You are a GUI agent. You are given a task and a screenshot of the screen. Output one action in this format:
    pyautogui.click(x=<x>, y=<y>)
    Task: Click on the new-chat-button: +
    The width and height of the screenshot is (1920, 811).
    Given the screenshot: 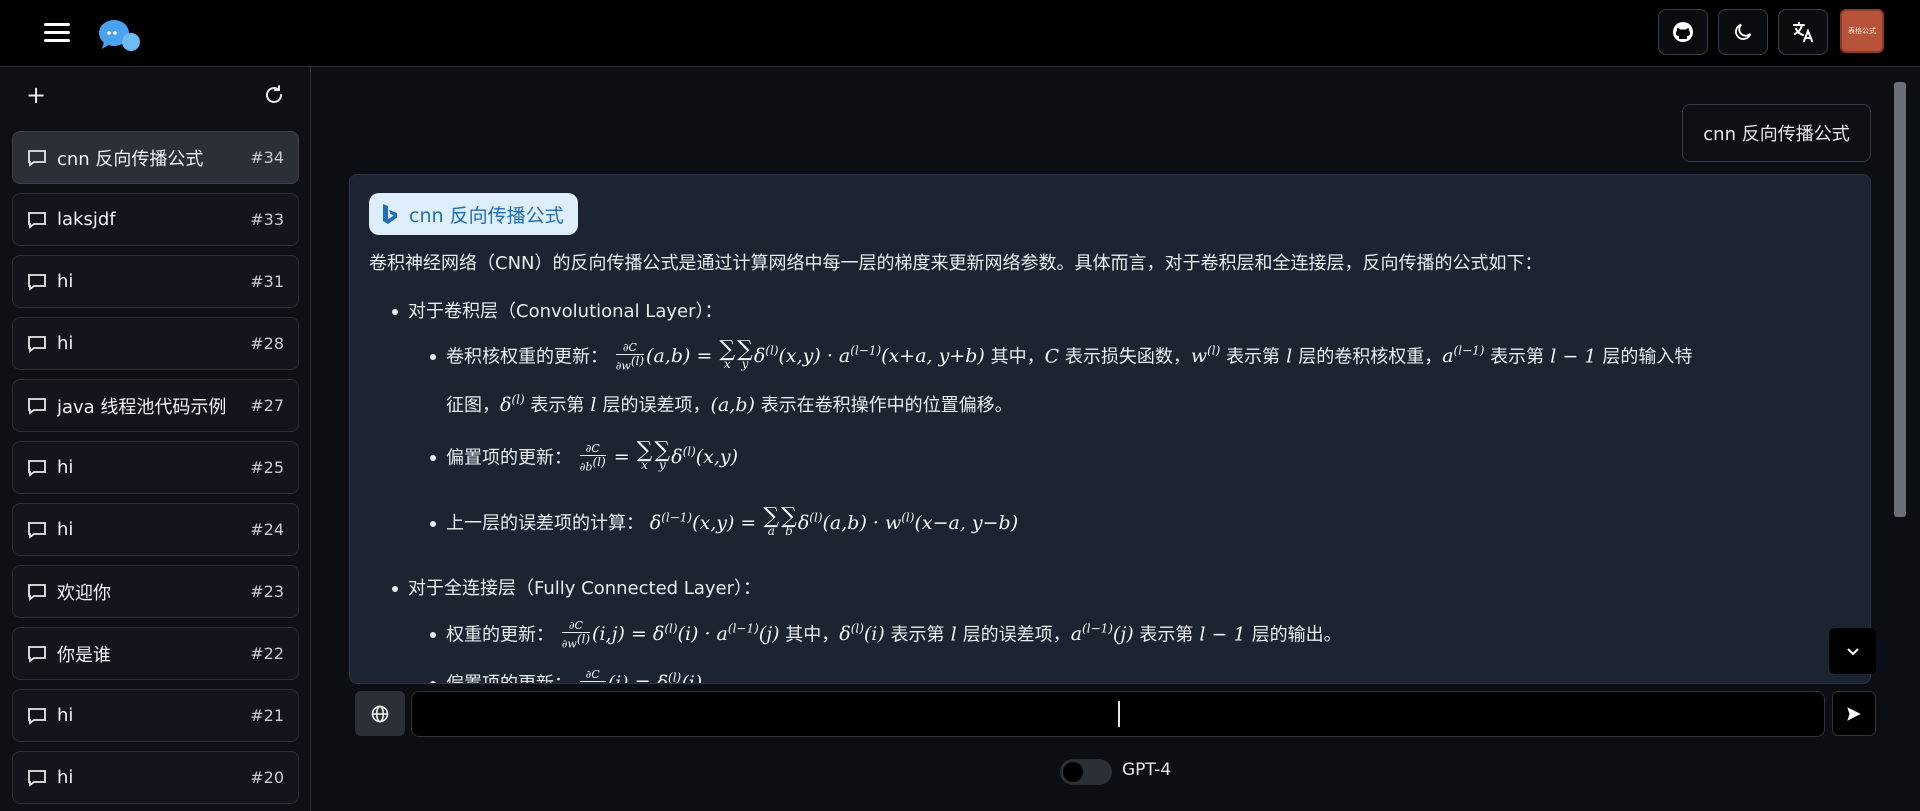 What is the action you would take?
    pyautogui.click(x=36, y=95)
    